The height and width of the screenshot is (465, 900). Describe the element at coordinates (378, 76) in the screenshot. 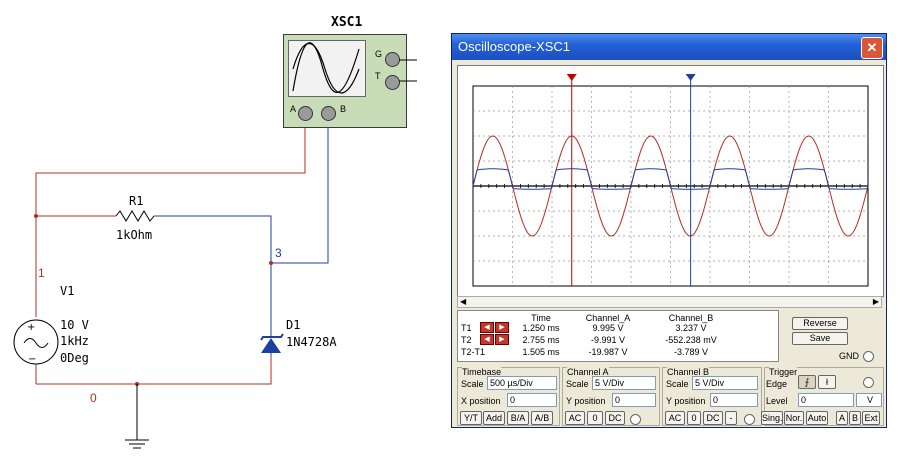

I see `terminal-t-label: T` at that location.